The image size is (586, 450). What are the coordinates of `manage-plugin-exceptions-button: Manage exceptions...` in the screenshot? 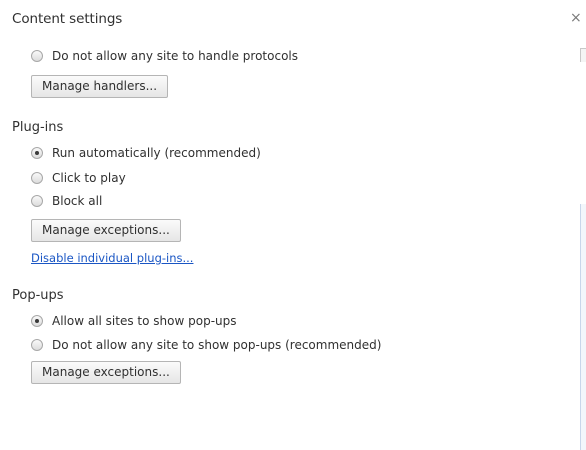 It's located at (106, 230).